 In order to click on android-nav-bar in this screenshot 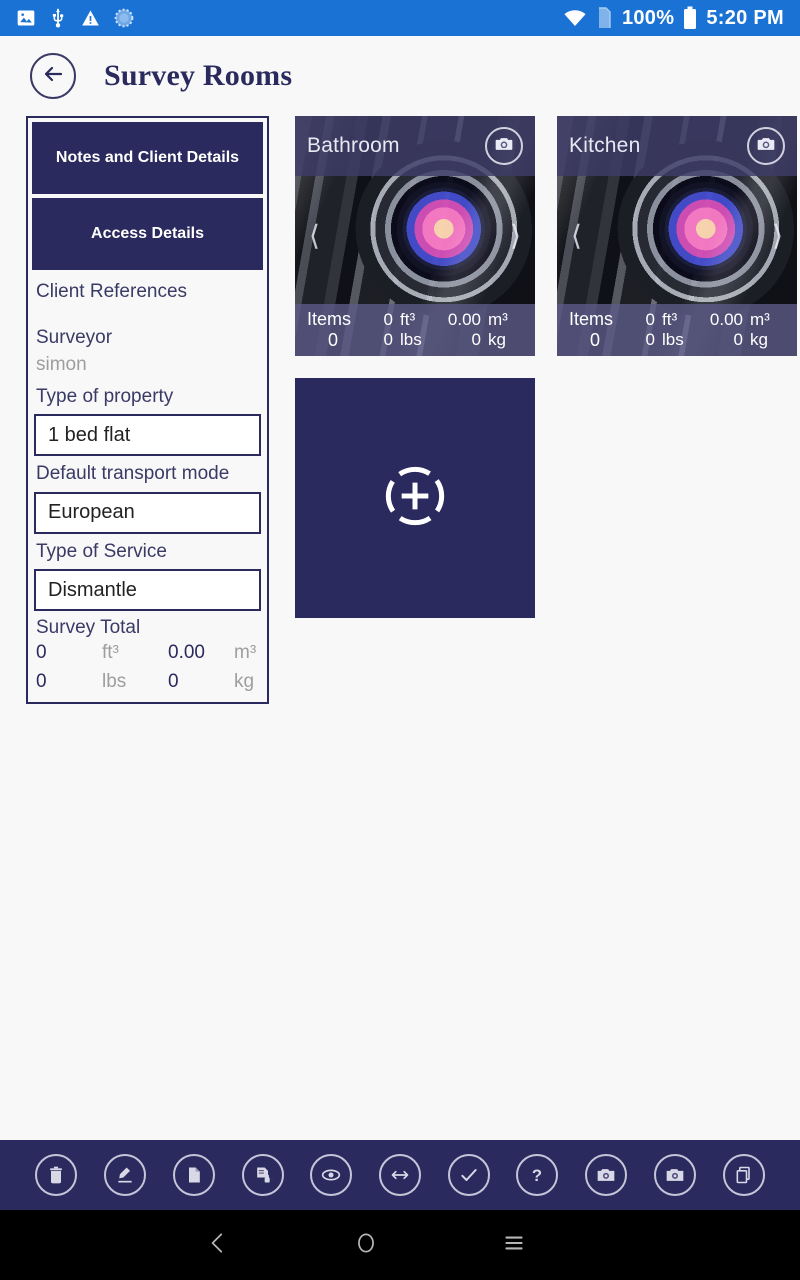, I will do `click(400, 1245)`.